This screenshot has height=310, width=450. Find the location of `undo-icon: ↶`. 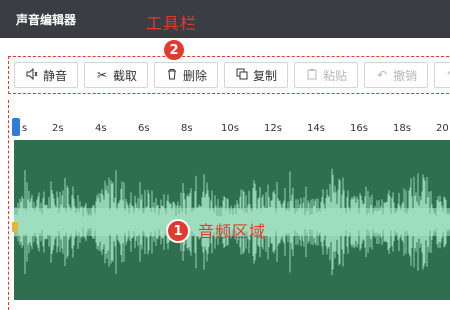

undo-icon: ↶ is located at coordinates (382, 75).